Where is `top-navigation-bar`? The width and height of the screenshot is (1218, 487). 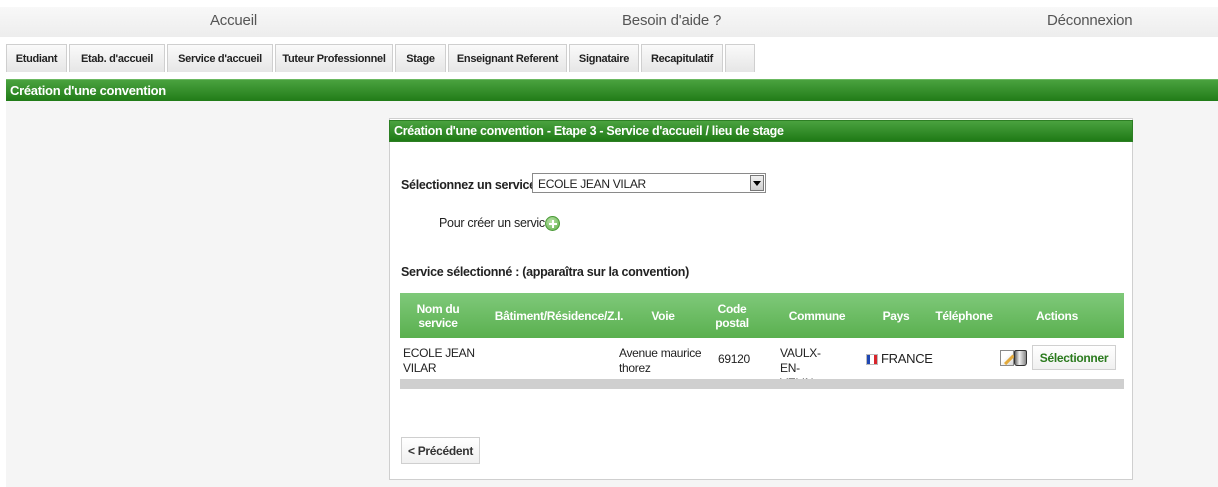 top-navigation-bar is located at coordinates (609, 22).